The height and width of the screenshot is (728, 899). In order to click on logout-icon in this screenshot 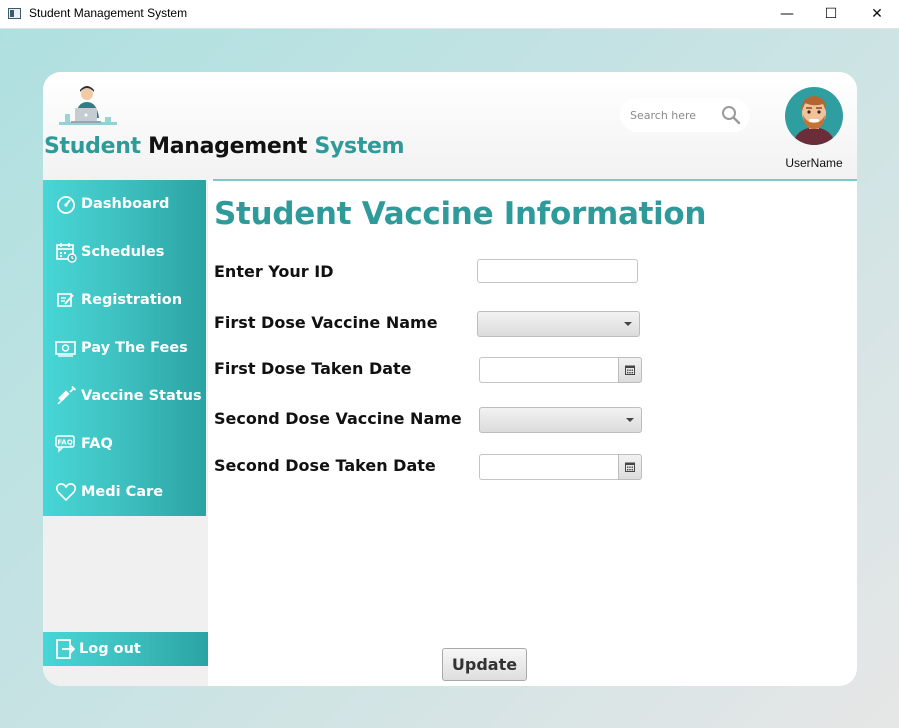, I will do `click(66, 649)`.